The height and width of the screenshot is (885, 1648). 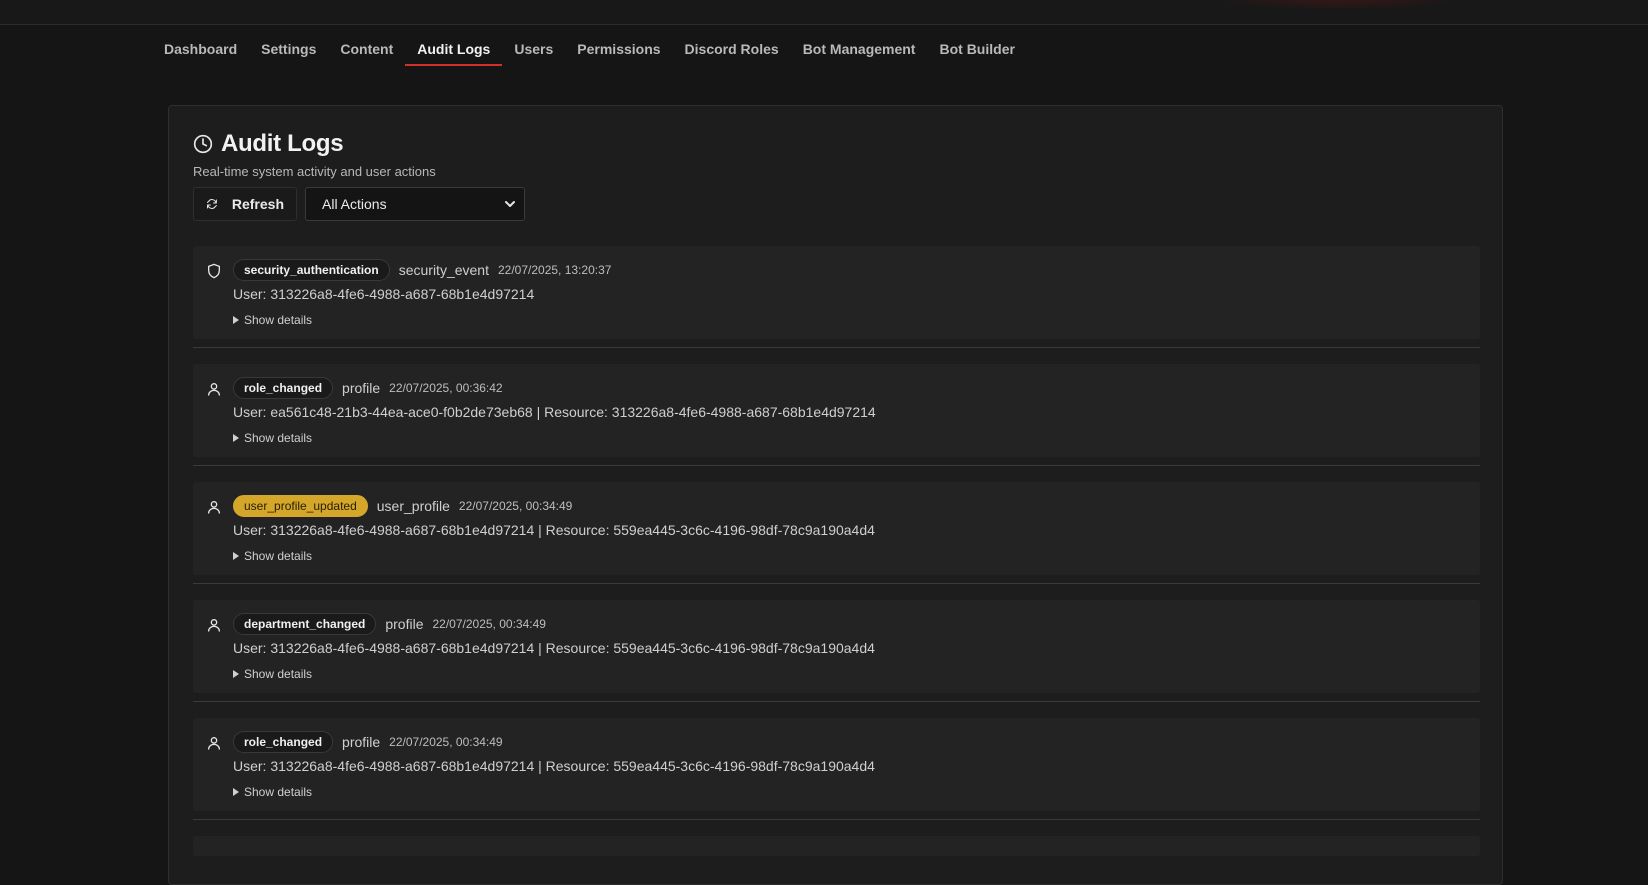 I want to click on nav-tab-discord-roles: Discord Roles, so click(x=732, y=53).